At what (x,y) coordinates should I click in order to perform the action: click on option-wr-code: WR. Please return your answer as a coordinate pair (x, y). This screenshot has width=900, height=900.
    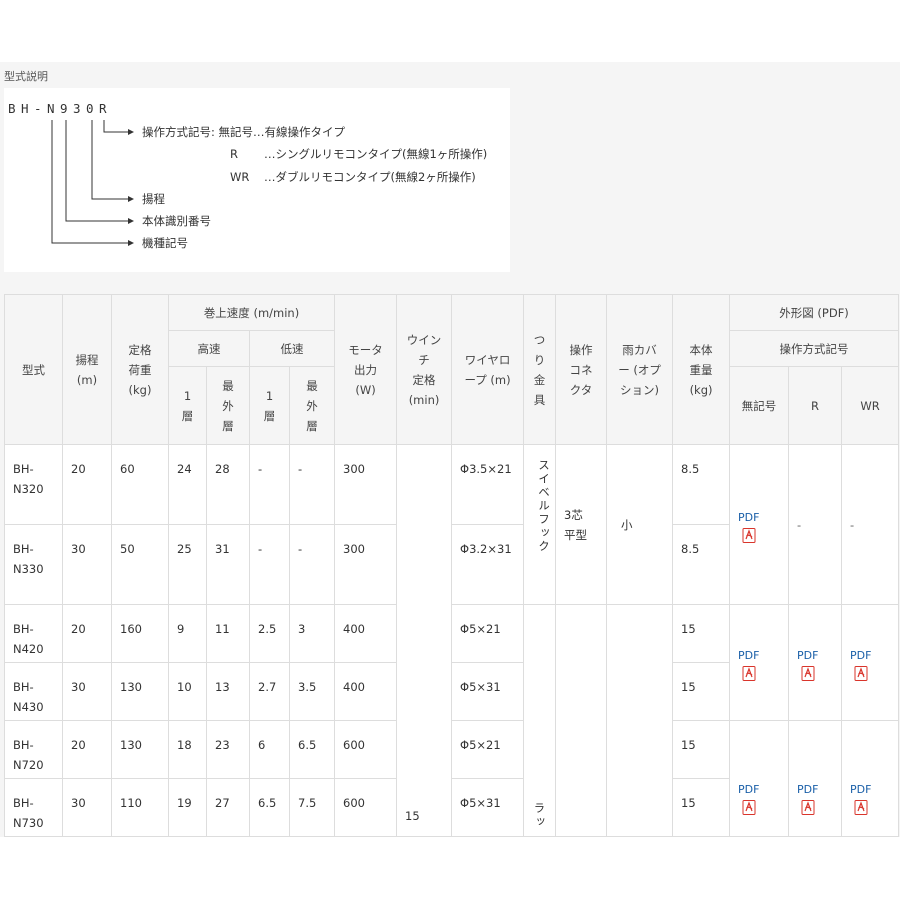
    Looking at the image, I should click on (239, 177).